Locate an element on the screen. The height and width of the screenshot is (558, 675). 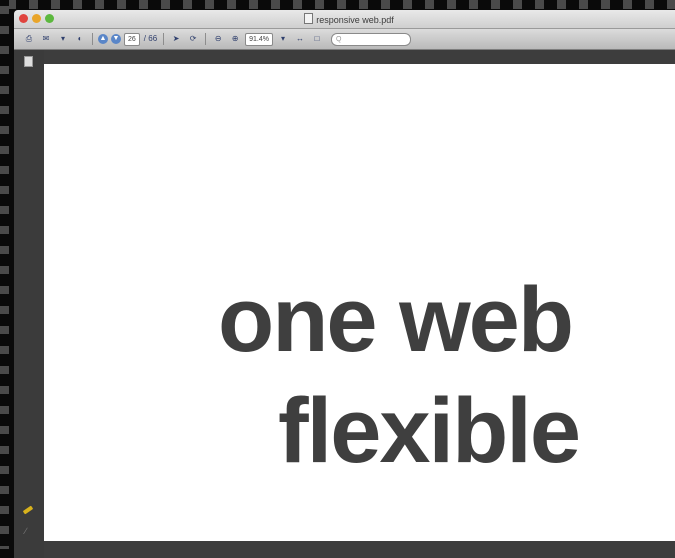
single-page-icon: □ is located at coordinates (317, 39).